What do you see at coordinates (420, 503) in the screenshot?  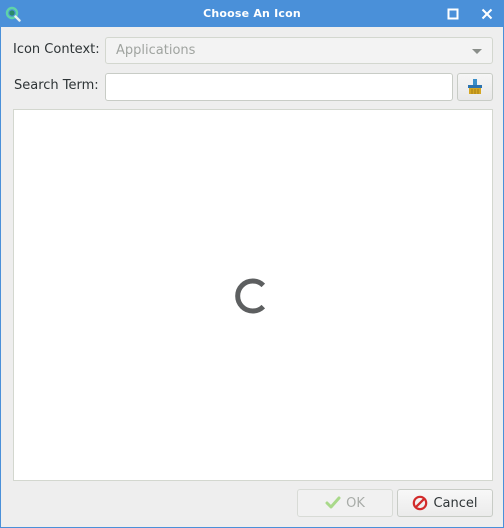 I see `cancel-icon` at bounding box center [420, 503].